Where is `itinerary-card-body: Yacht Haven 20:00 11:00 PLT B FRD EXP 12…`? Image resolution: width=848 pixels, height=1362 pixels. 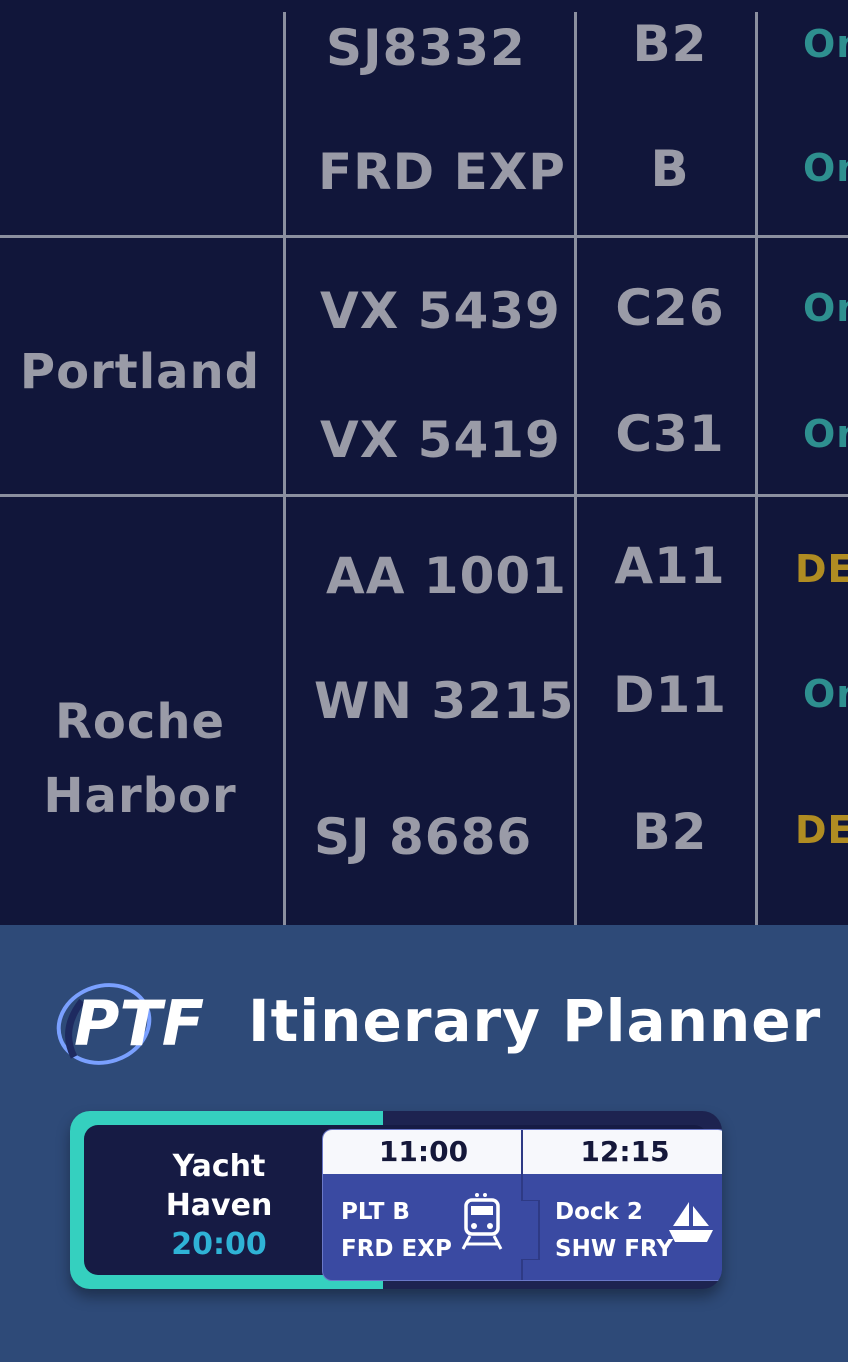 itinerary-card-body: Yacht Haven 20:00 11:00 PLT B FRD EXP 12… is located at coordinates (403, 1203).